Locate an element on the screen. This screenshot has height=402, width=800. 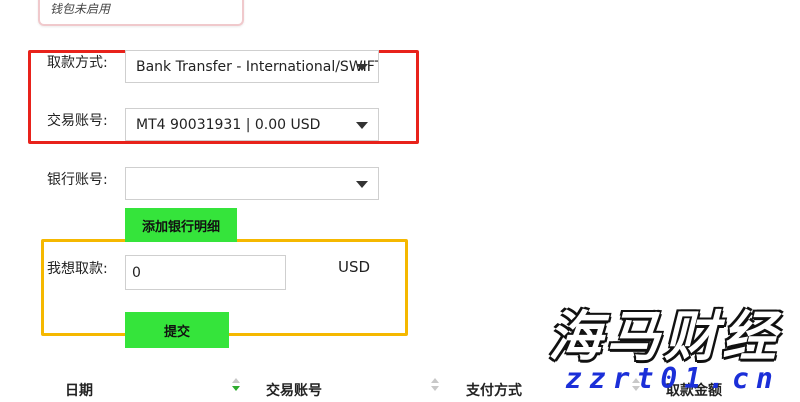
watermark: 海马财经 zzrt01.cn is located at coordinates (670, 343).